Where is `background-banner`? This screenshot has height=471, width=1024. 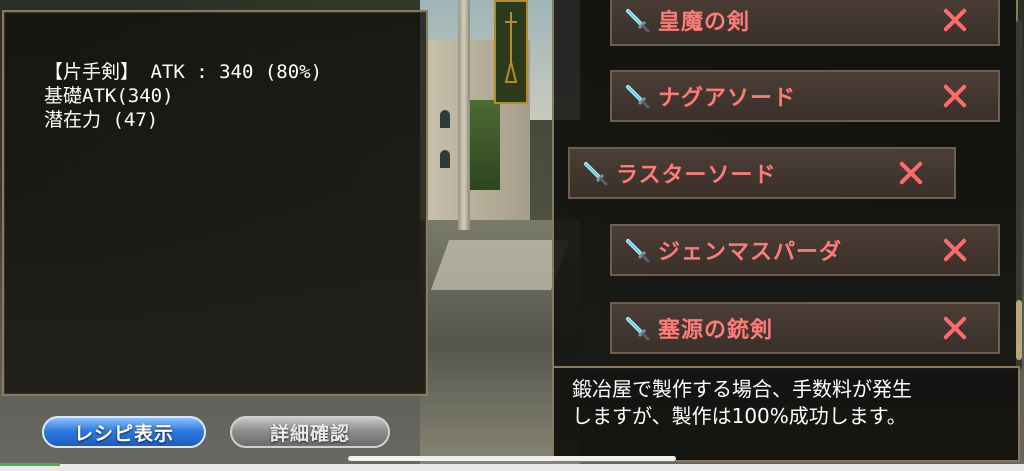
background-banner is located at coordinates (511, 52).